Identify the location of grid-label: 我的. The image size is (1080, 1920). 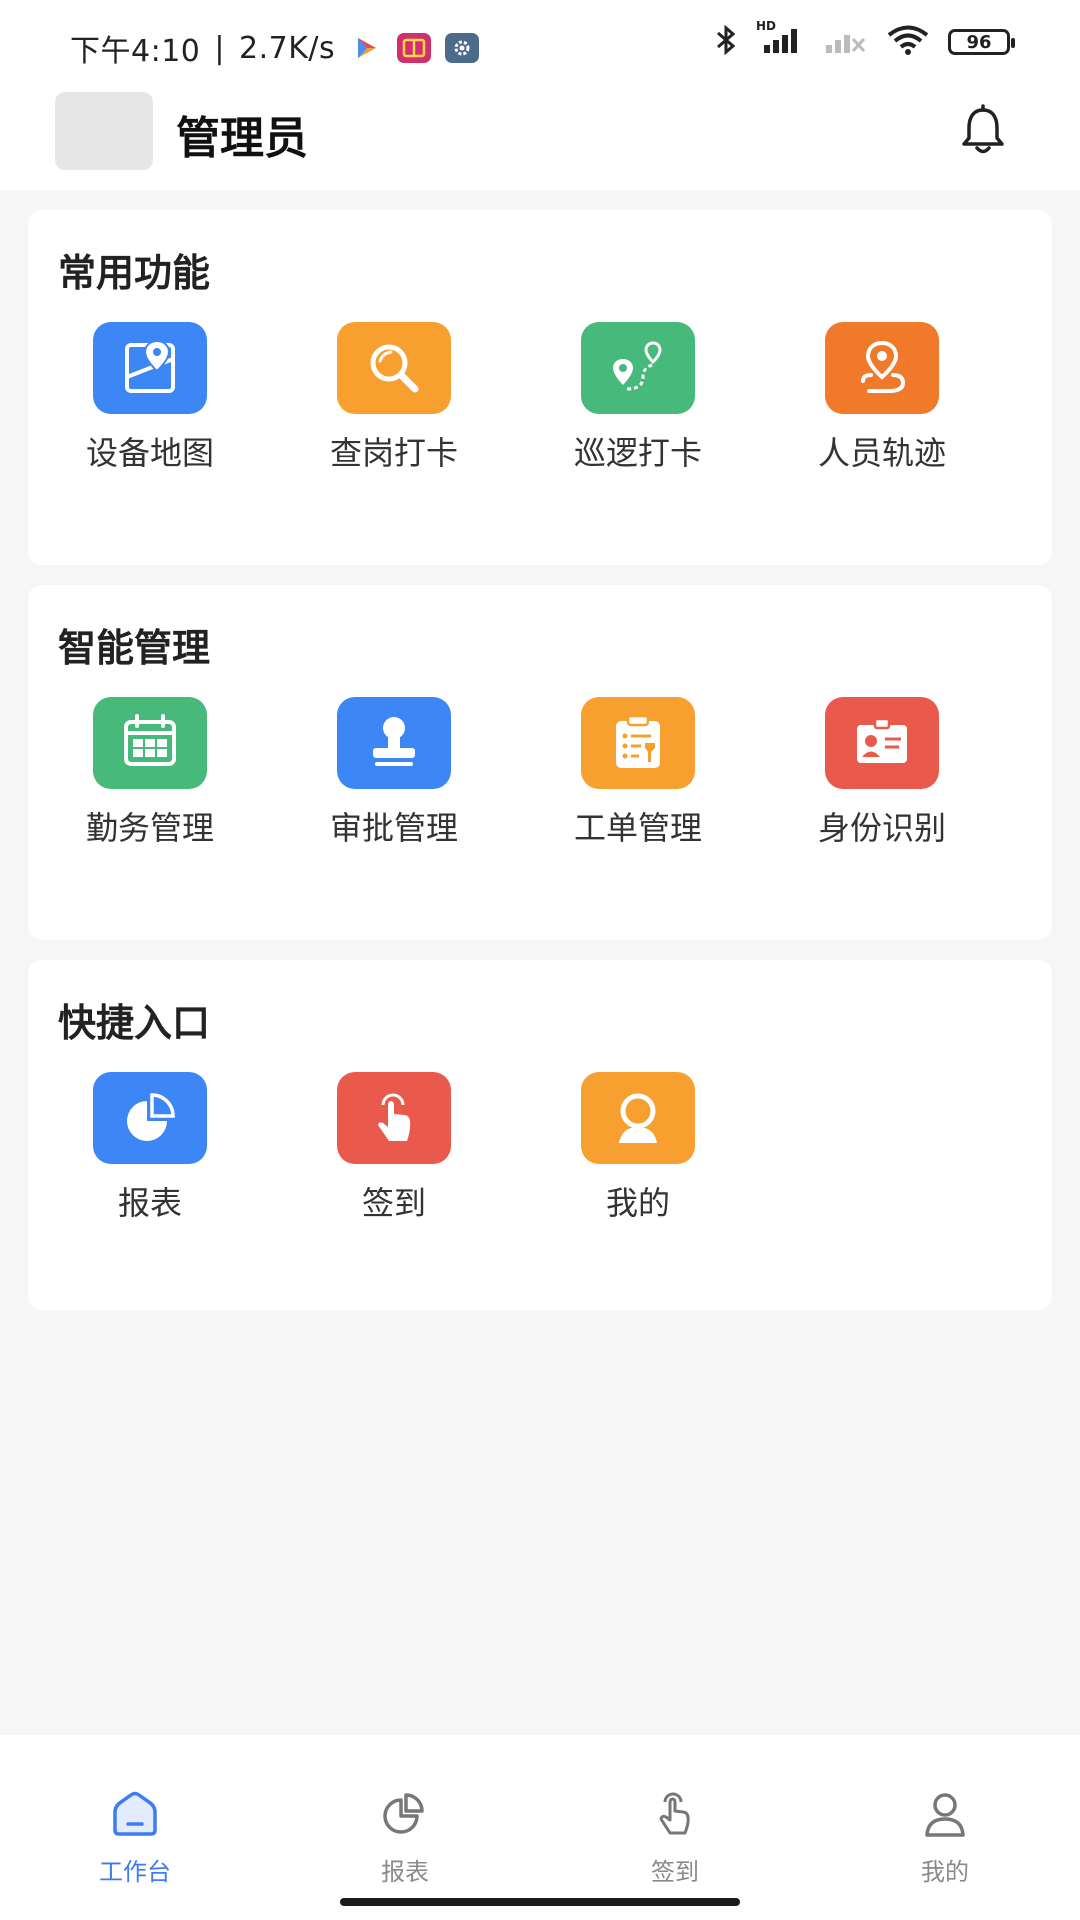
(637, 1203).